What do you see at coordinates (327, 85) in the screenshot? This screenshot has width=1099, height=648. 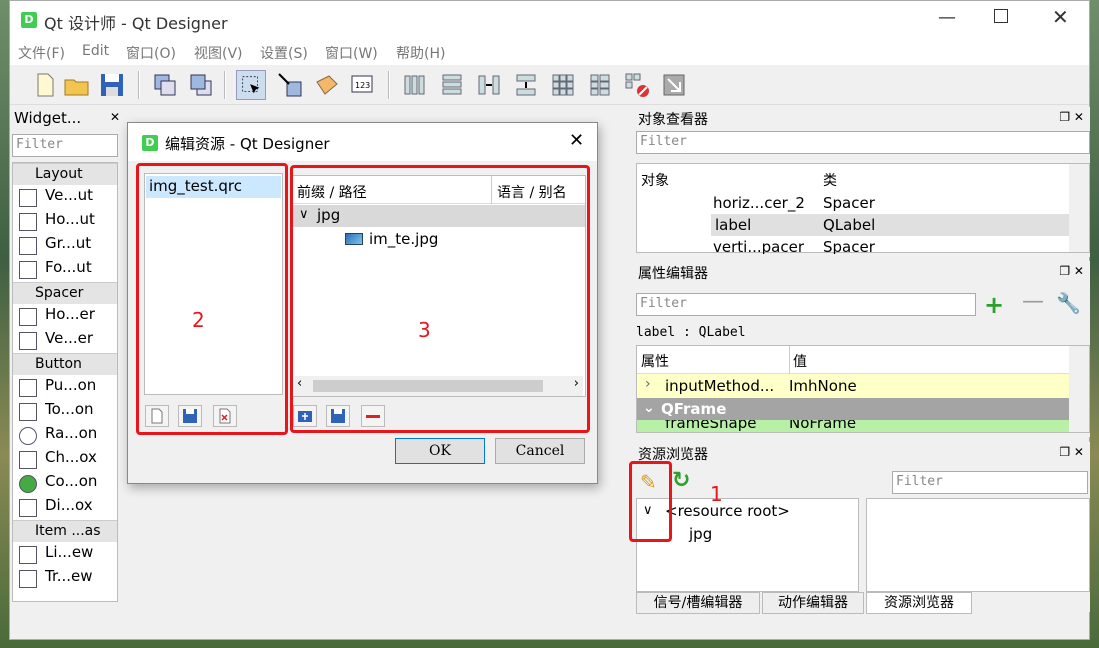 I see `edit-buddies-icon` at bounding box center [327, 85].